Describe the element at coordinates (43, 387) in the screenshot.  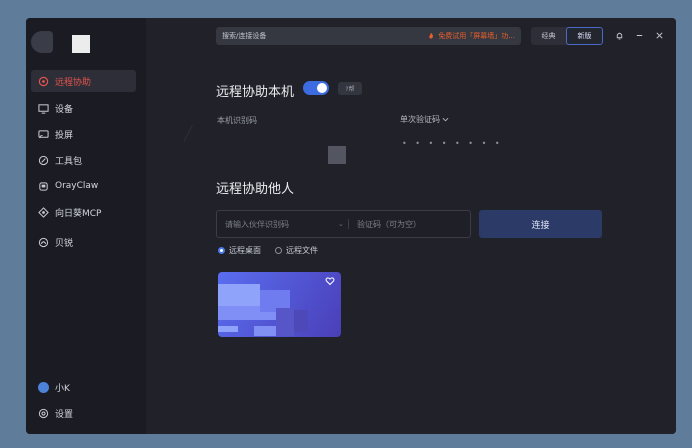
I see `avatar` at that location.